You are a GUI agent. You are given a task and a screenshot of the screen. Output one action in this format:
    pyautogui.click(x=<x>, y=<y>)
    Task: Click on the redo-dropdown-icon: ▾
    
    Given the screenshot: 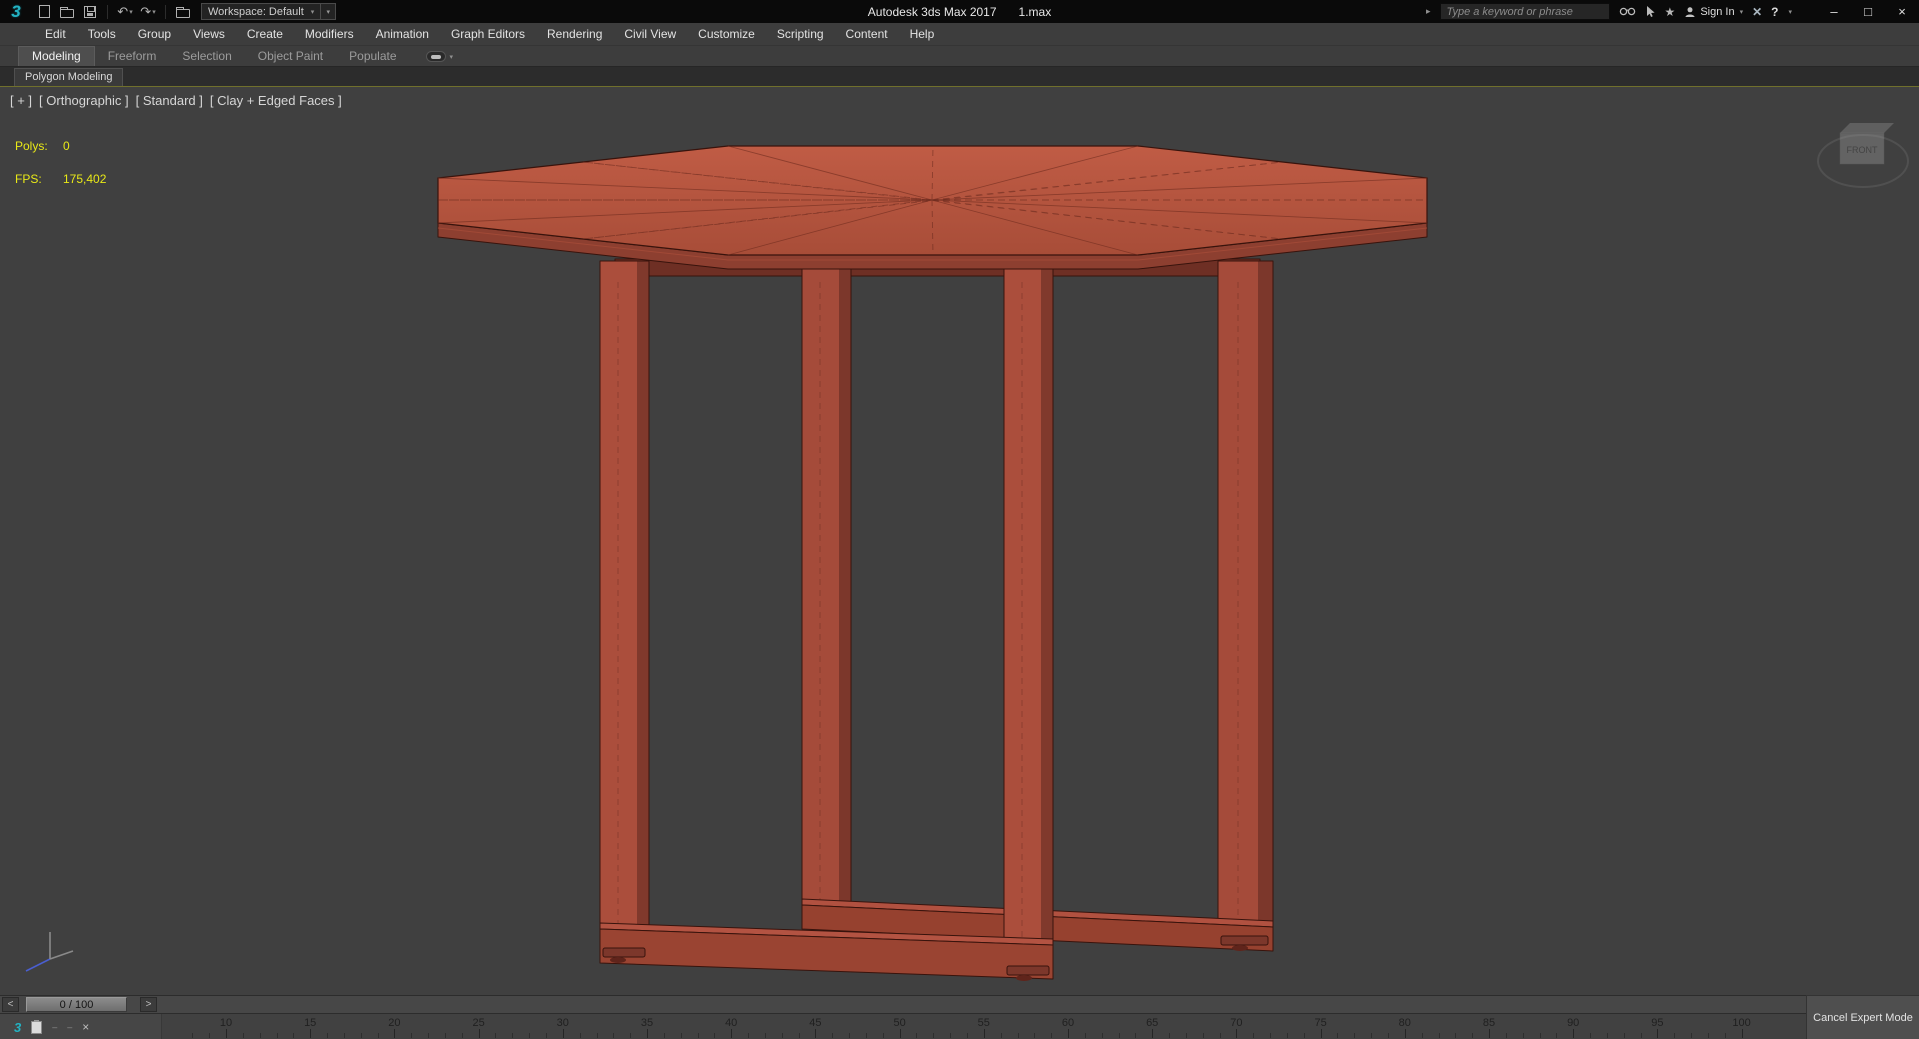 What is the action you would take?
    pyautogui.click(x=154, y=12)
    